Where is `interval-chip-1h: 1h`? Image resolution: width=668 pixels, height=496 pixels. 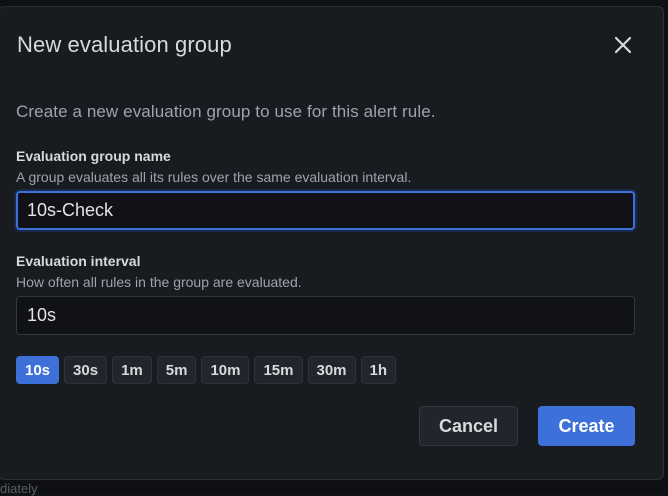
interval-chip-1h: 1h is located at coordinates (378, 370).